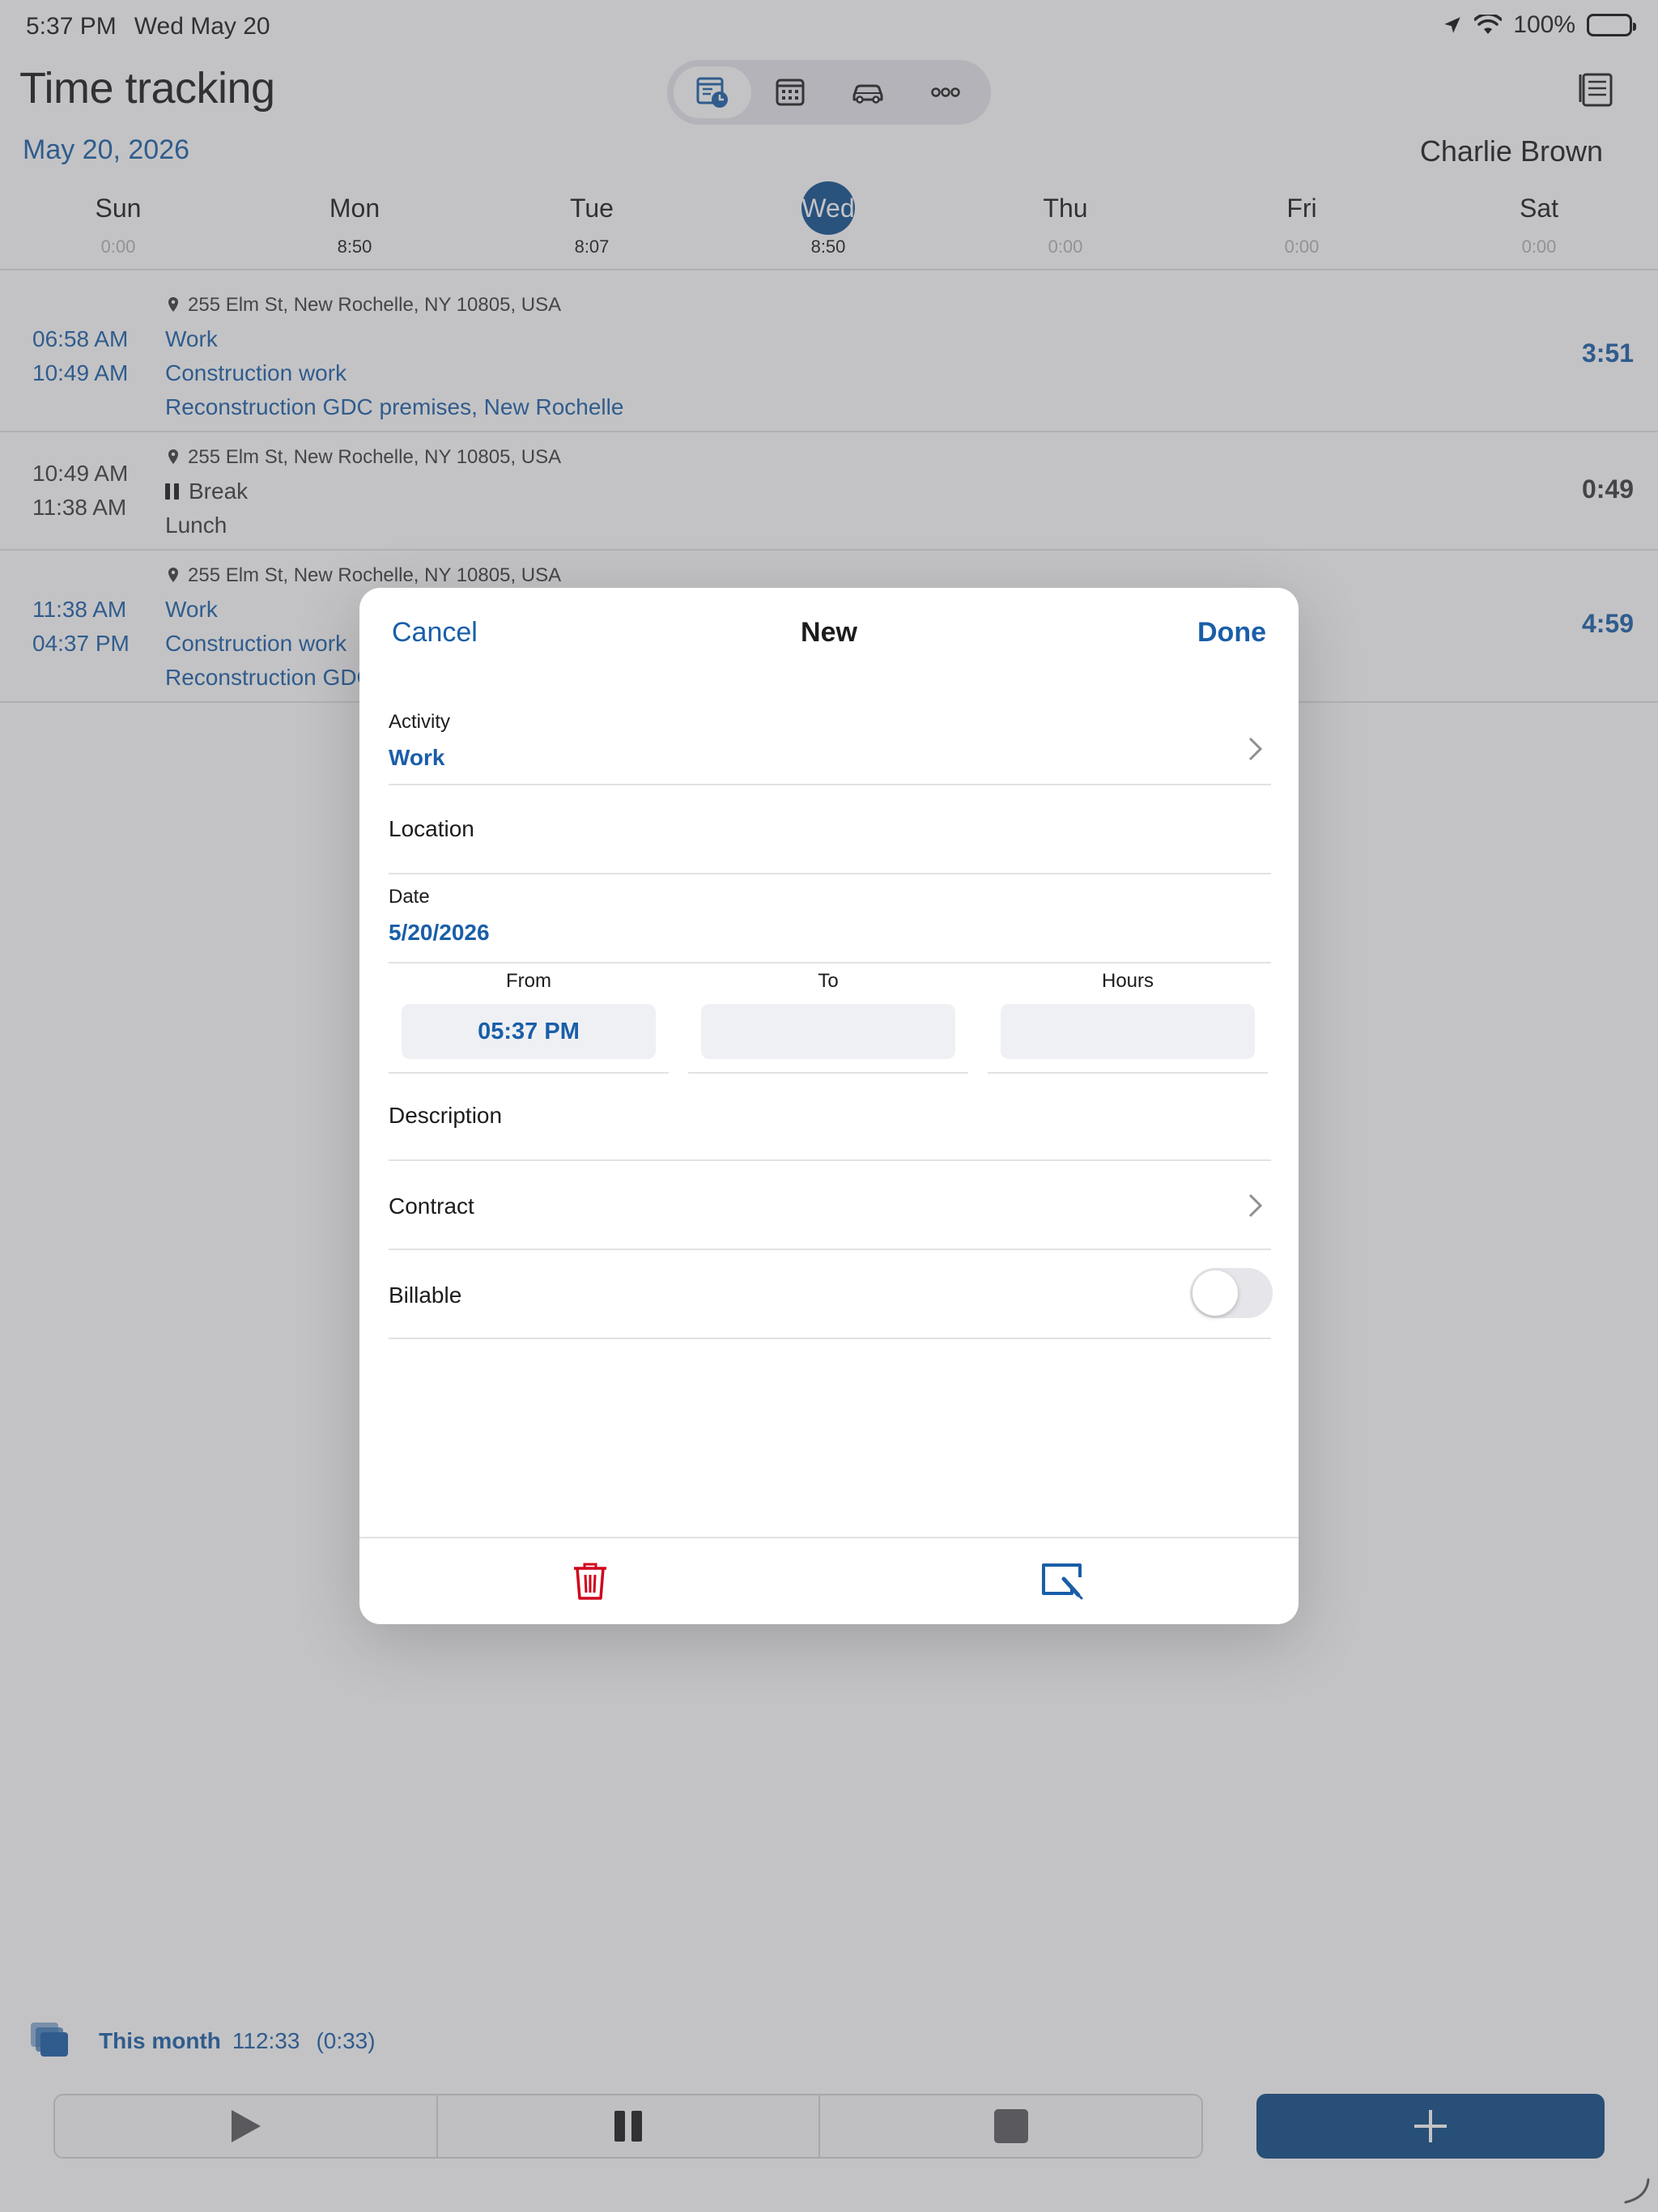 Image resolution: width=1658 pixels, height=2212 pixels. I want to click on to-column: To, so click(828, 1022).